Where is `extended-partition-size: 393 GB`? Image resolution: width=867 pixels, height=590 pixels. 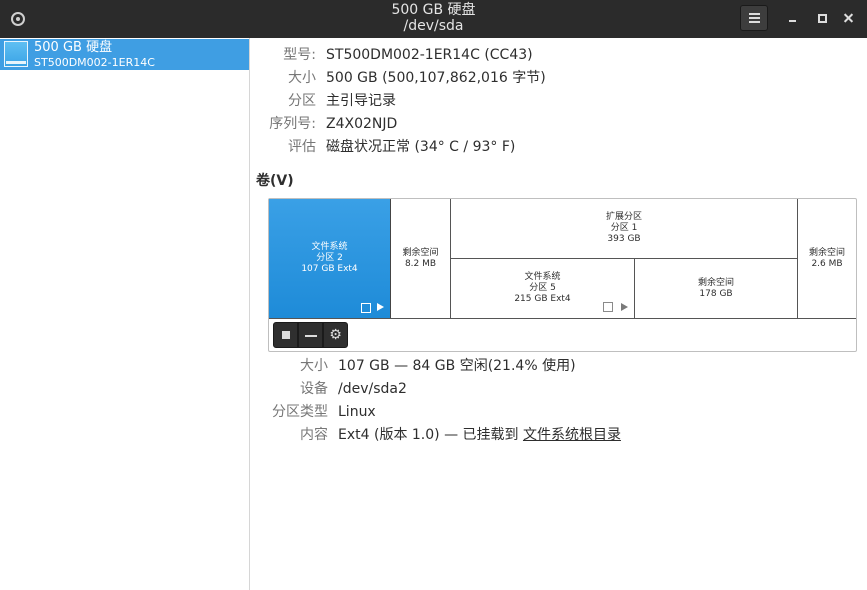 extended-partition-size: 393 GB is located at coordinates (624, 239).